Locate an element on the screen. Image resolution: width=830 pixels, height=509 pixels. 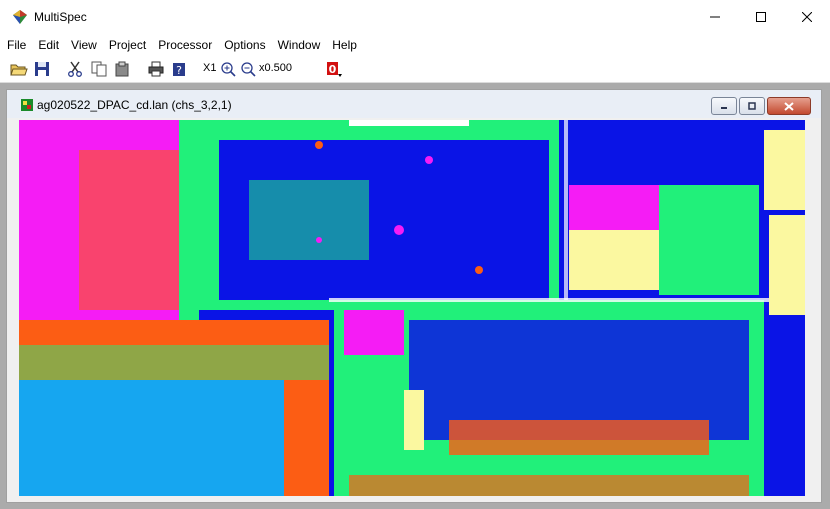
open-icon is located at coordinates (19, 70).